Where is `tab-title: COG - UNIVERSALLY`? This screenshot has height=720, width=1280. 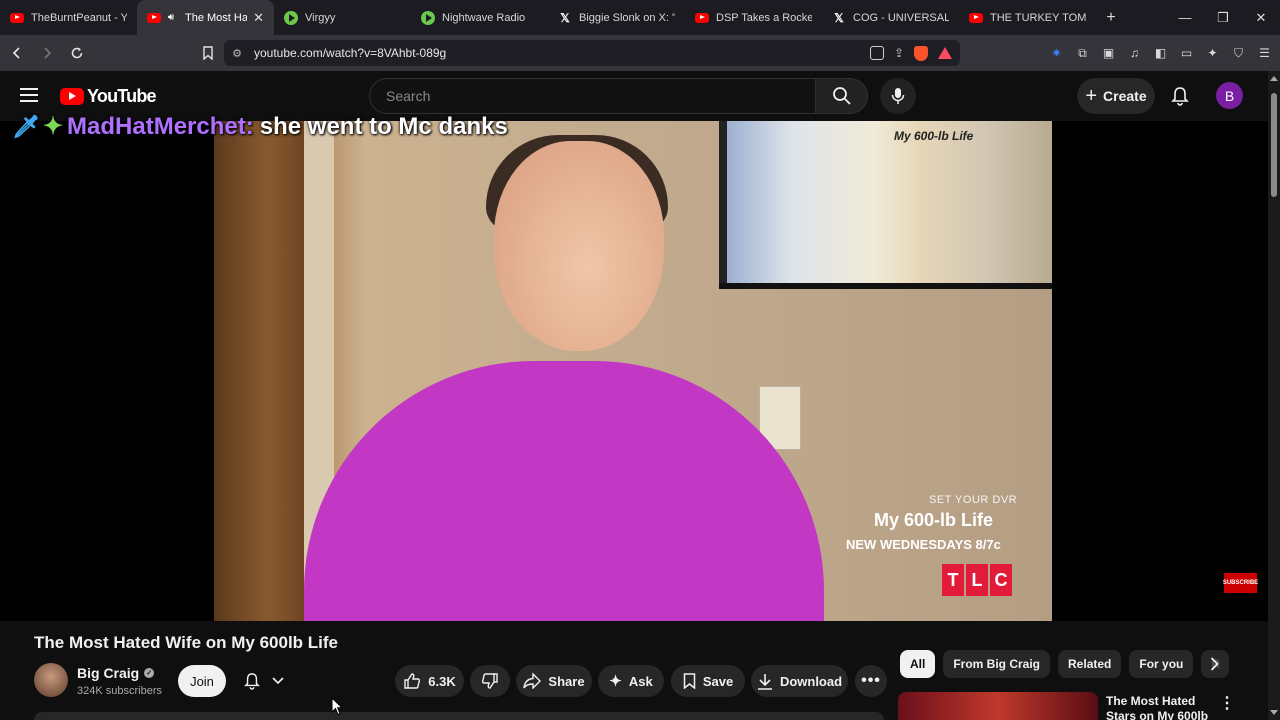 tab-title: COG - UNIVERSALLY is located at coordinates (901, 17).